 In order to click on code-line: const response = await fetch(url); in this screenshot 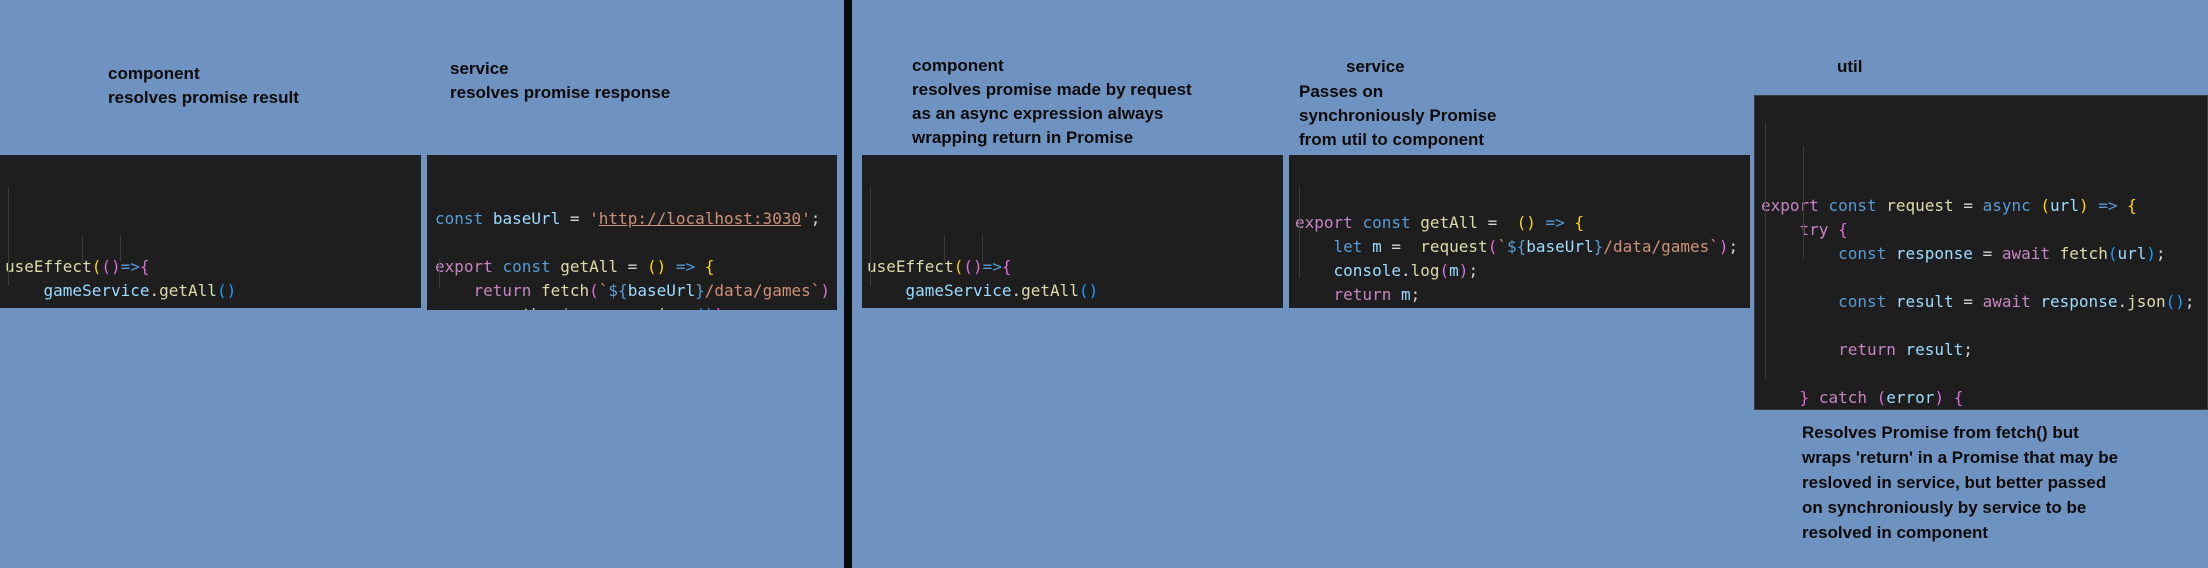, I will do `click(1984, 254)`.